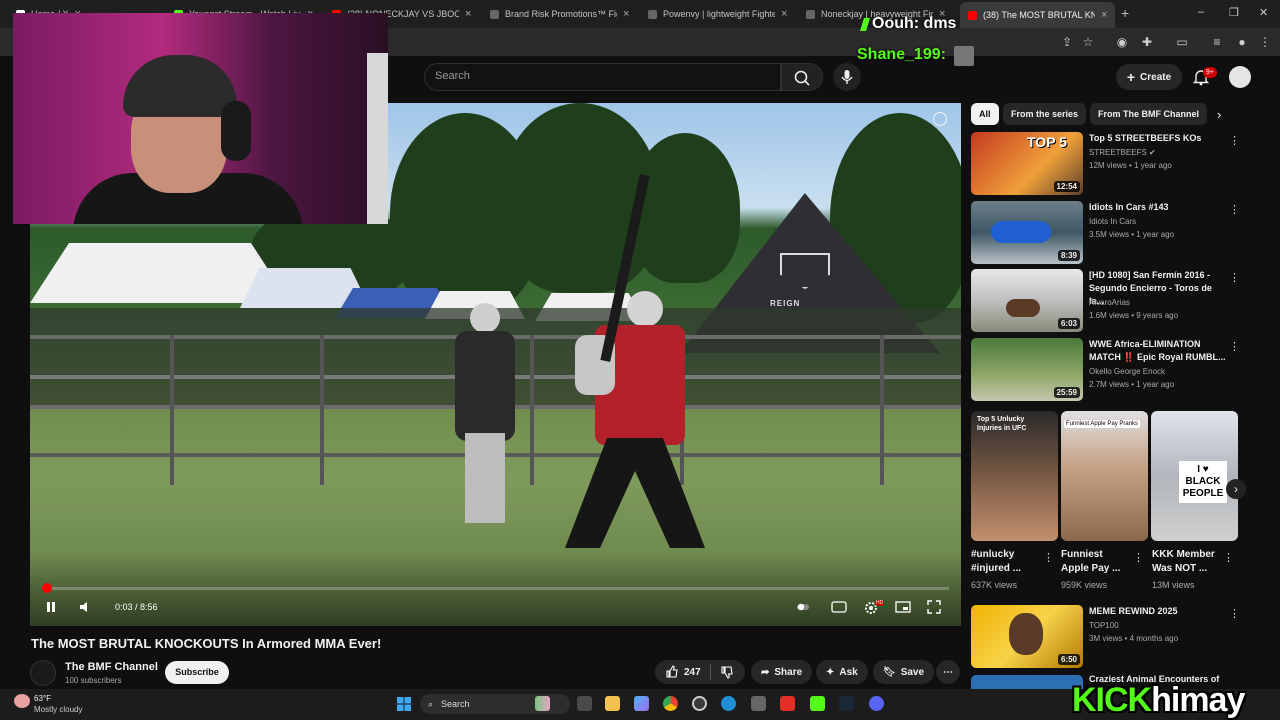 The width and height of the screenshot is (1280, 720). I want to click on pause-button, so click(51, 608).